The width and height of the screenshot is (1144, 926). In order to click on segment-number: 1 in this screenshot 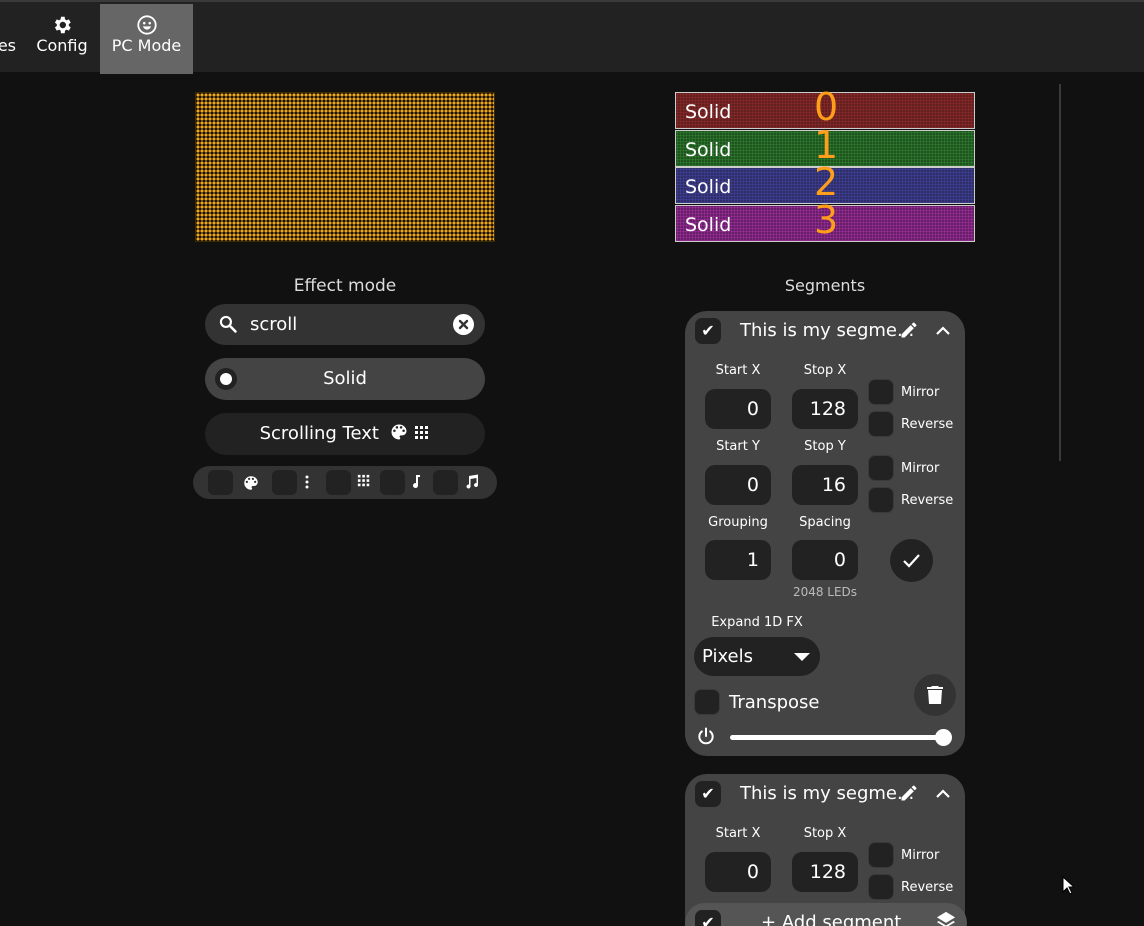, I will do `click(826, 145)`.